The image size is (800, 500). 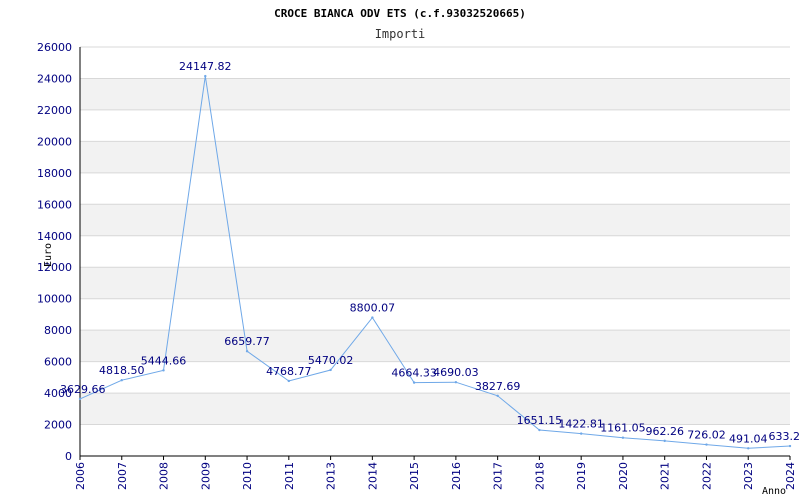 What do you see at coordinates (58, 425) in the screenshot?
I see `y-tick-label: 2000` at bounding box center [58, 425].